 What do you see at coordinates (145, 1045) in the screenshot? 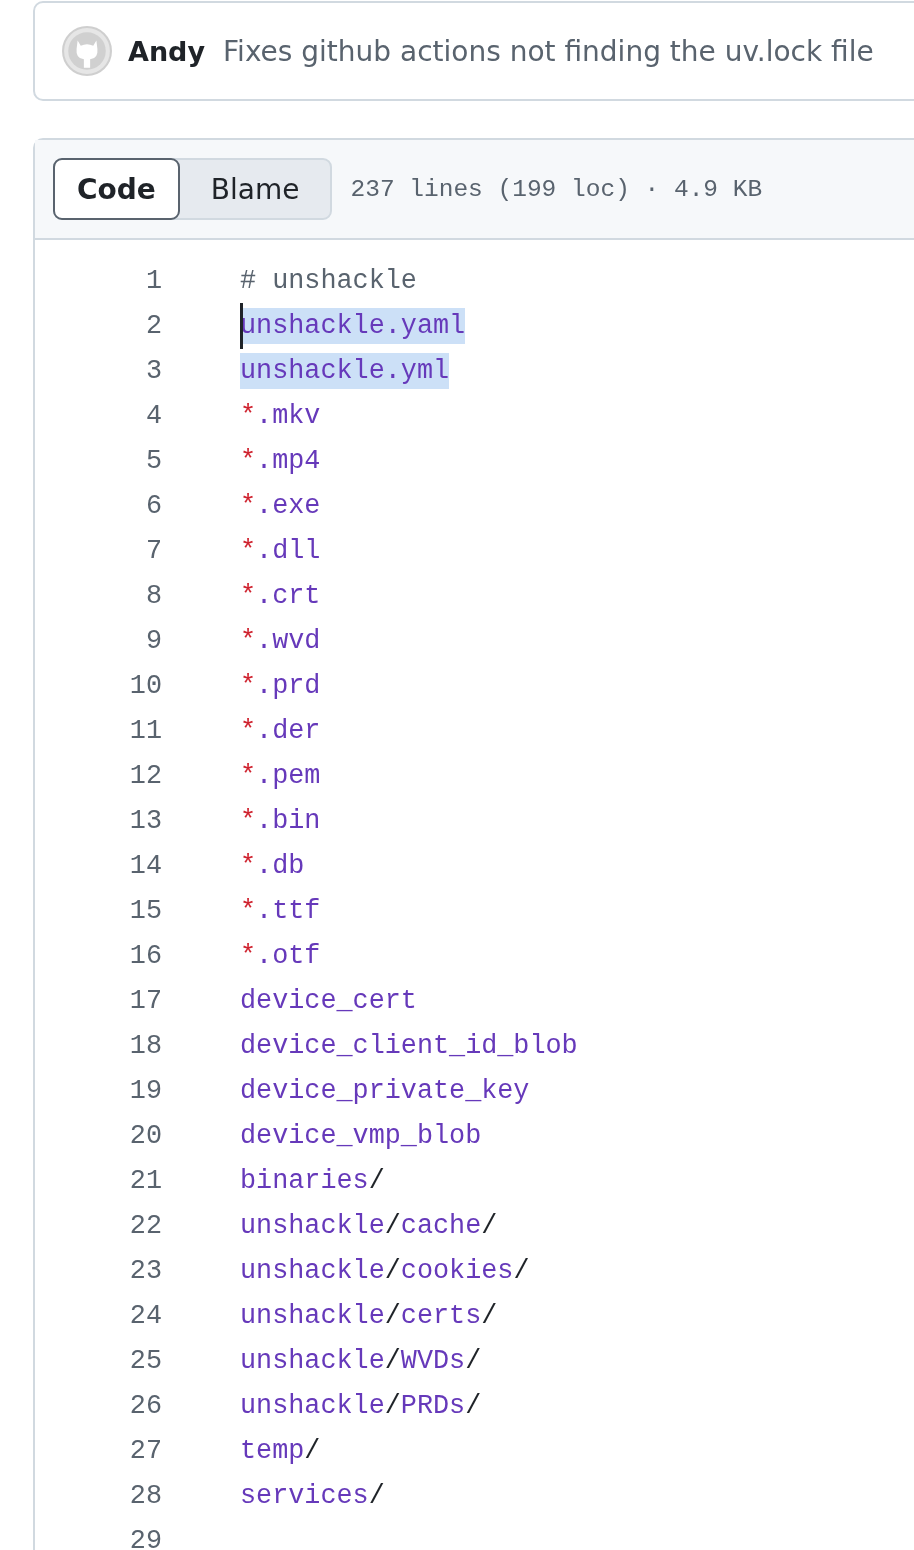
I see `line-number: 18` at bounding box center [145, 1045].